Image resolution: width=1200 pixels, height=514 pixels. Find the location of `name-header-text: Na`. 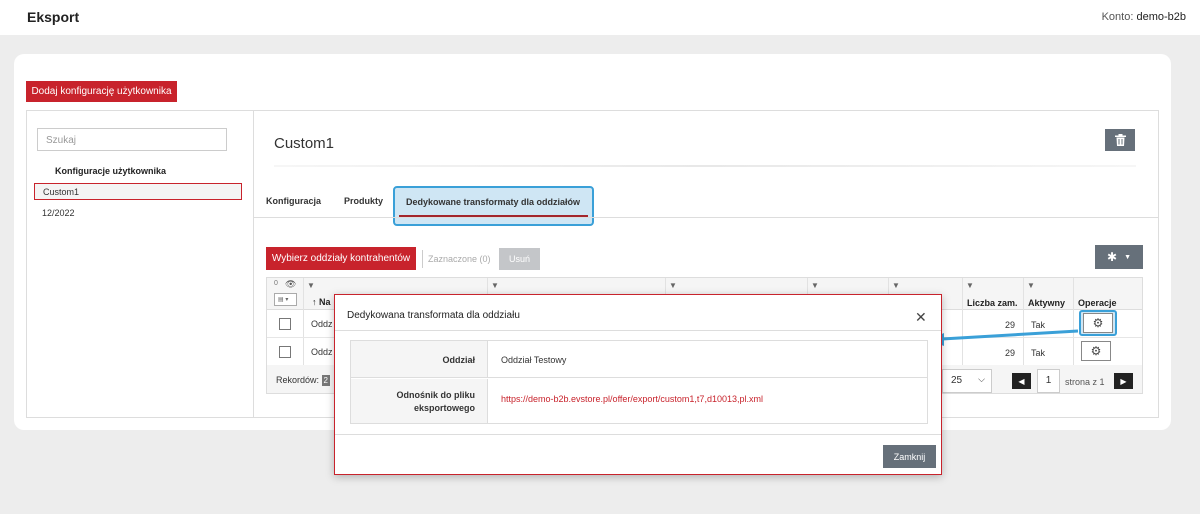

name-header-text: Na is located at coordinates (325, 302).